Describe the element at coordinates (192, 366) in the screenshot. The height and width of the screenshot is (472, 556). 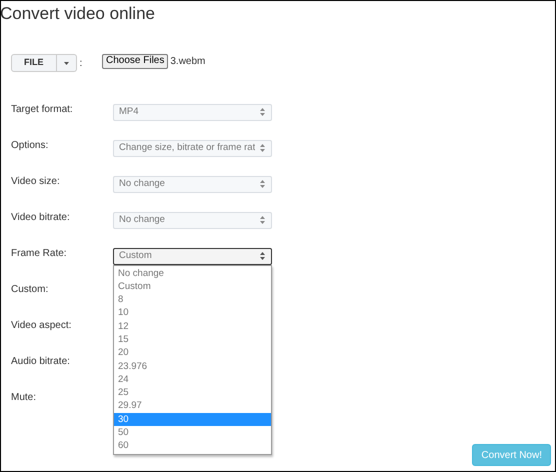
I see `dropdown-option: 23.976` at that location.